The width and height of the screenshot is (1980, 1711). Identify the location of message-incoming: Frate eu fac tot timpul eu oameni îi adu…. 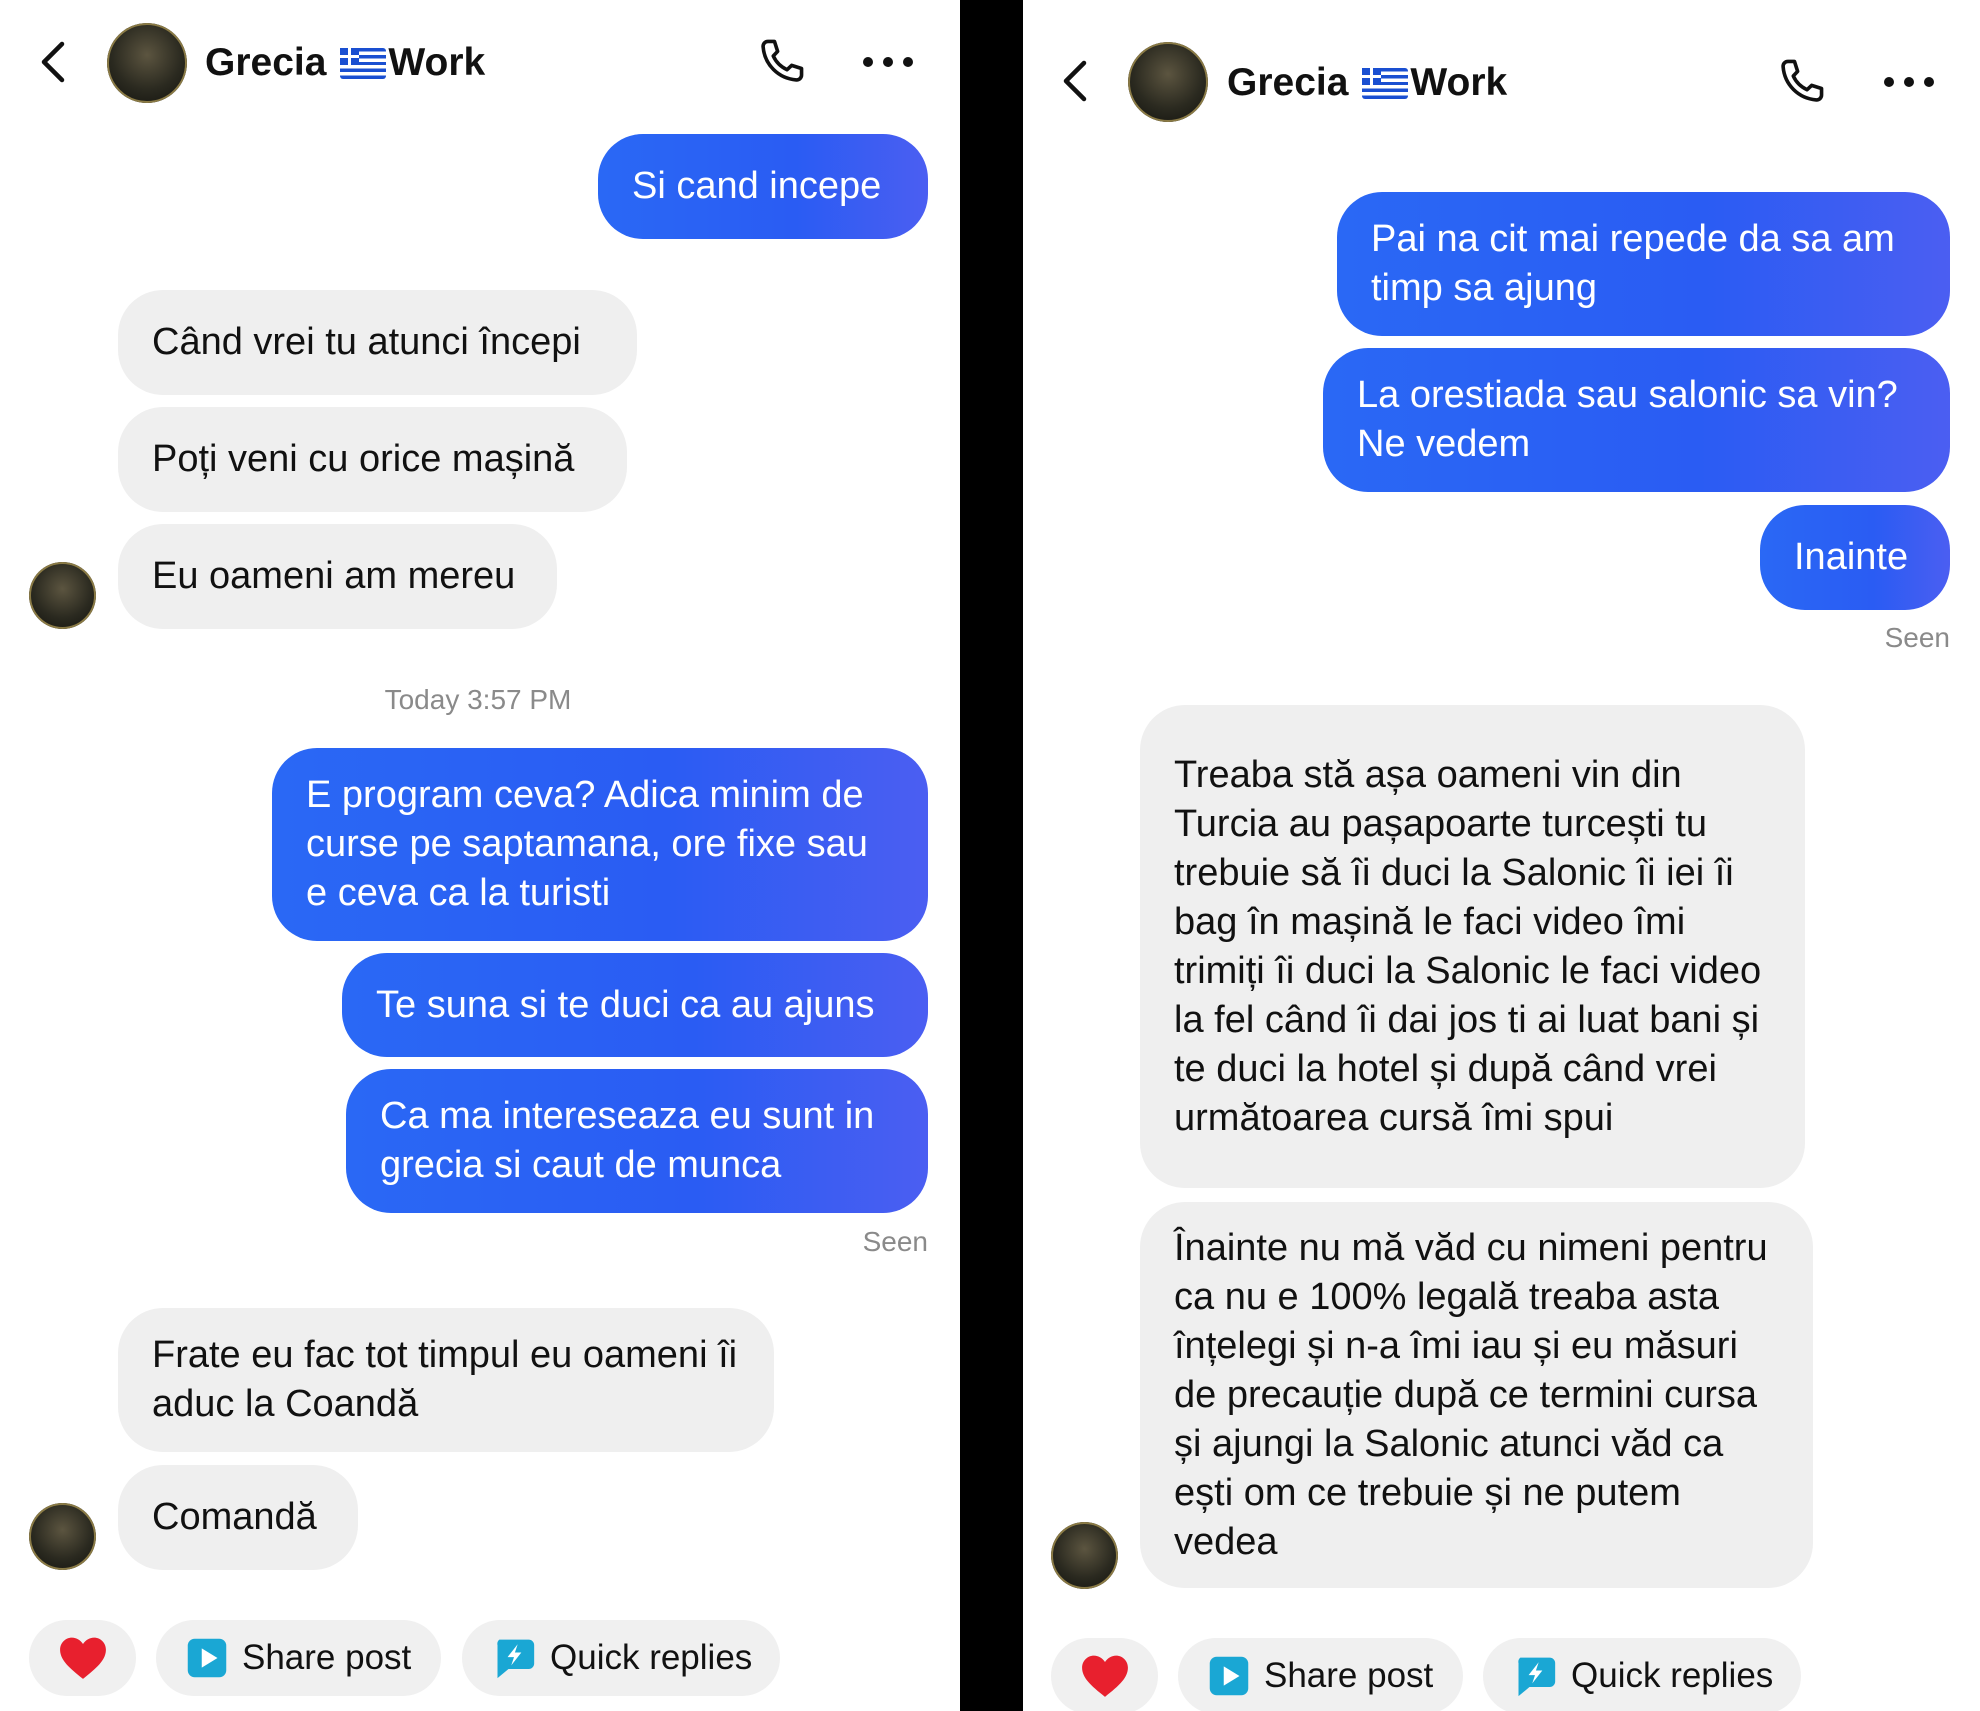
(446, 1380).